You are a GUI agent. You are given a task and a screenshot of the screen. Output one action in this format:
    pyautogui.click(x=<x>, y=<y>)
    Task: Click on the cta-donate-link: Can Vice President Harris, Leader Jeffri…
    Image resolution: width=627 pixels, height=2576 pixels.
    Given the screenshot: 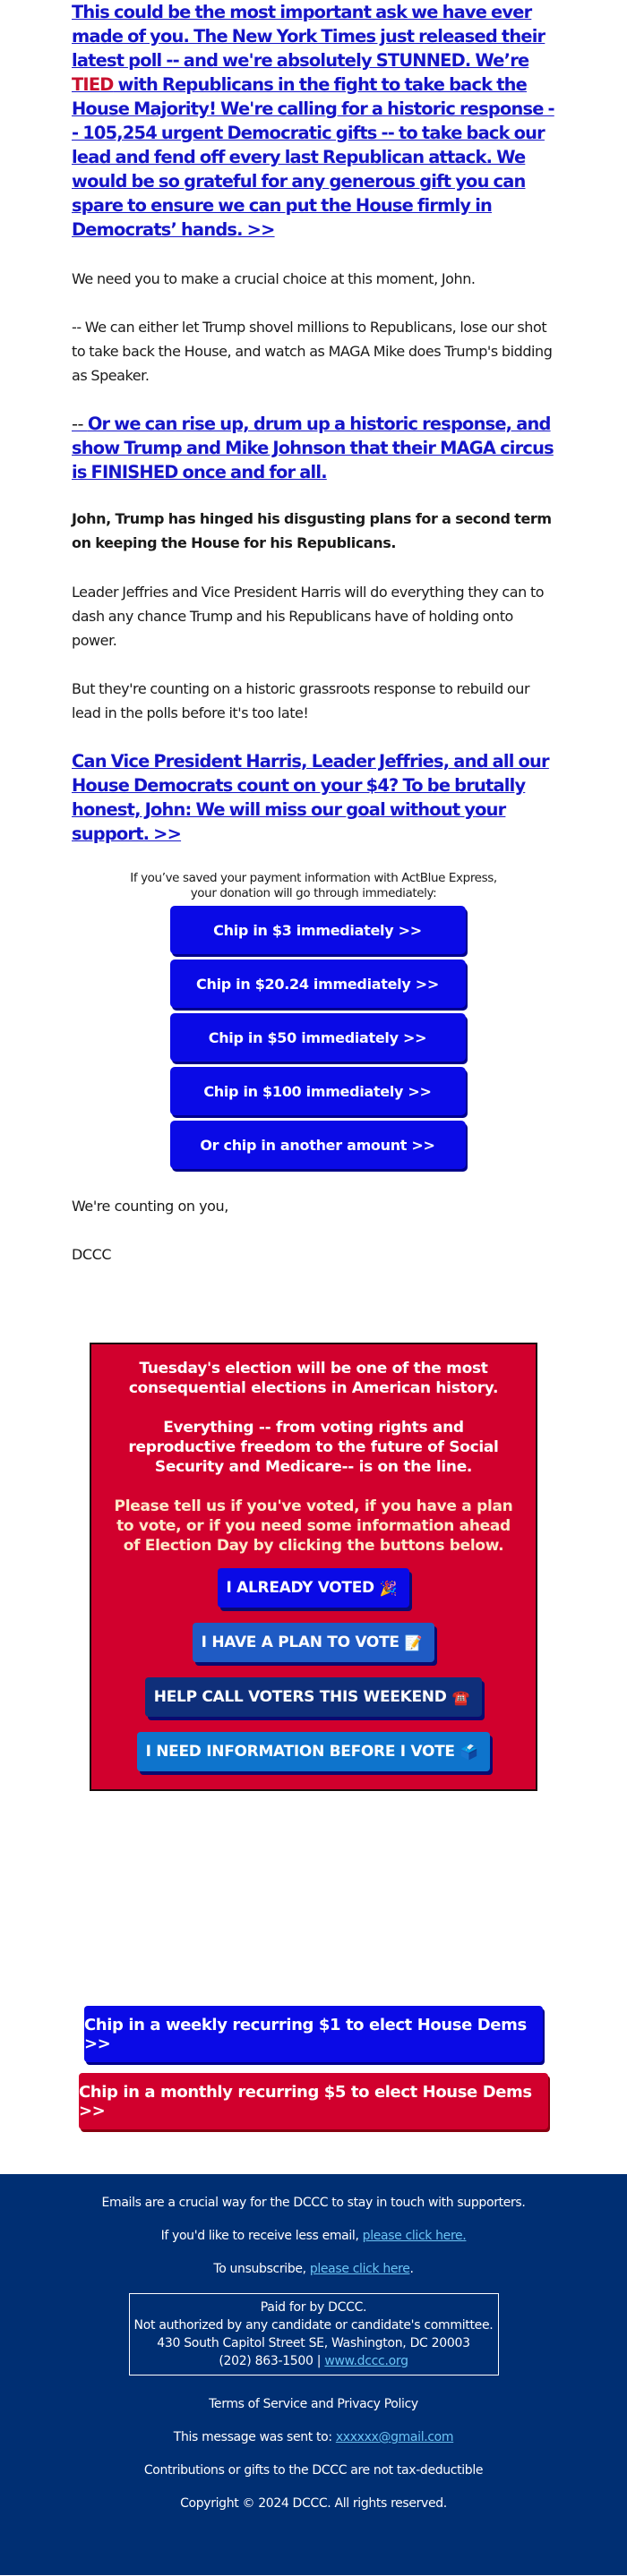 What is the action you would take?
    pyautogui.click(x=313, y=797)
    